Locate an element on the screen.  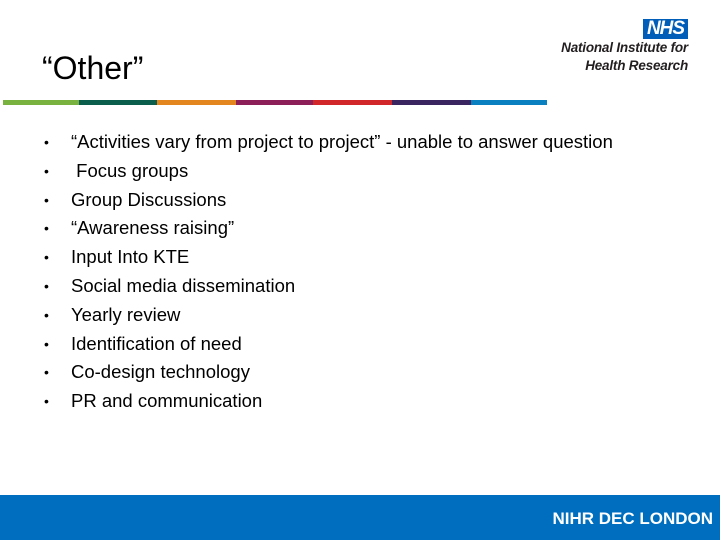
bullet-text: “Awareness raising” is located at coordinates (153, 228).